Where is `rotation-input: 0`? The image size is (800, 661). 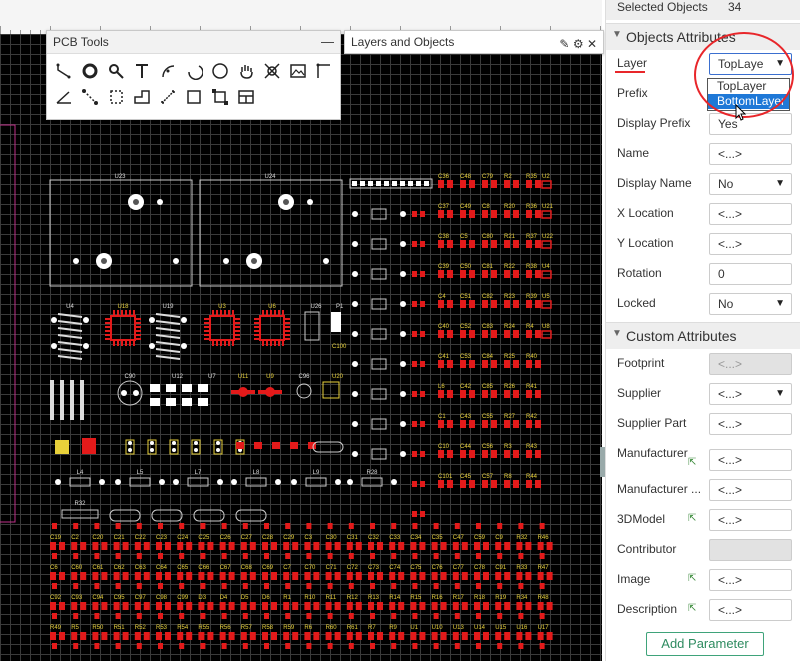
rotation-input: 0 is located at coordinates (750, 274).